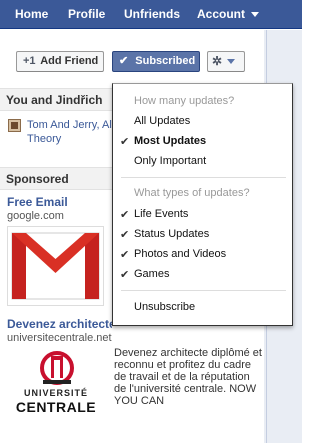 This screenshot has height=443, width=320. What do you see at coordinates (14, 125) in the screenshot?
I see `film-page-icon` at bounding box center [14, 125].